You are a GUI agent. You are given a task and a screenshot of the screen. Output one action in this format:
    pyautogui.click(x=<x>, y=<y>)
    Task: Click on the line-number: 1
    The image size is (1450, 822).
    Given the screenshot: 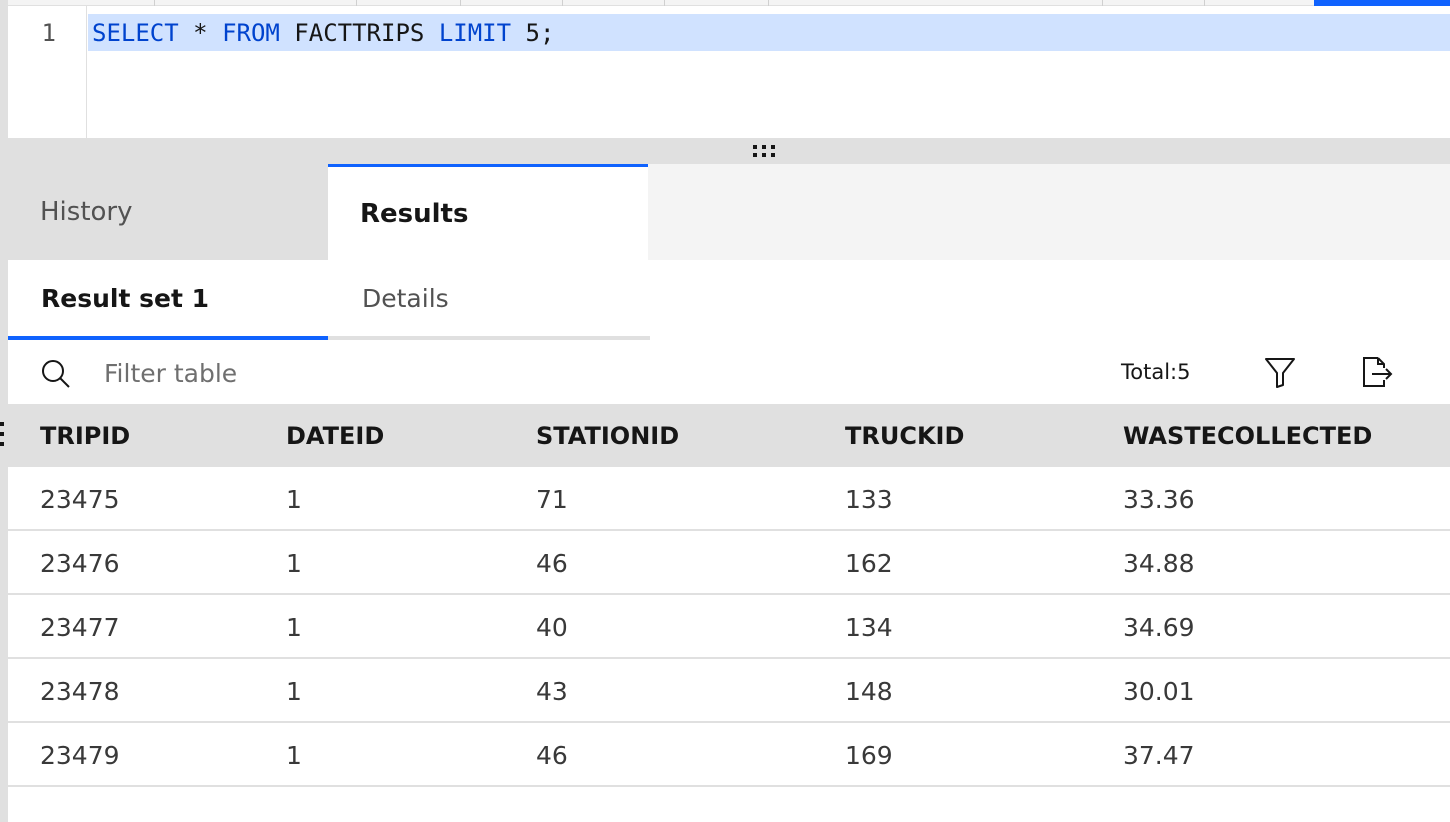 What is the action you would take?
    pyautogui.click(x=48, y=33)
    